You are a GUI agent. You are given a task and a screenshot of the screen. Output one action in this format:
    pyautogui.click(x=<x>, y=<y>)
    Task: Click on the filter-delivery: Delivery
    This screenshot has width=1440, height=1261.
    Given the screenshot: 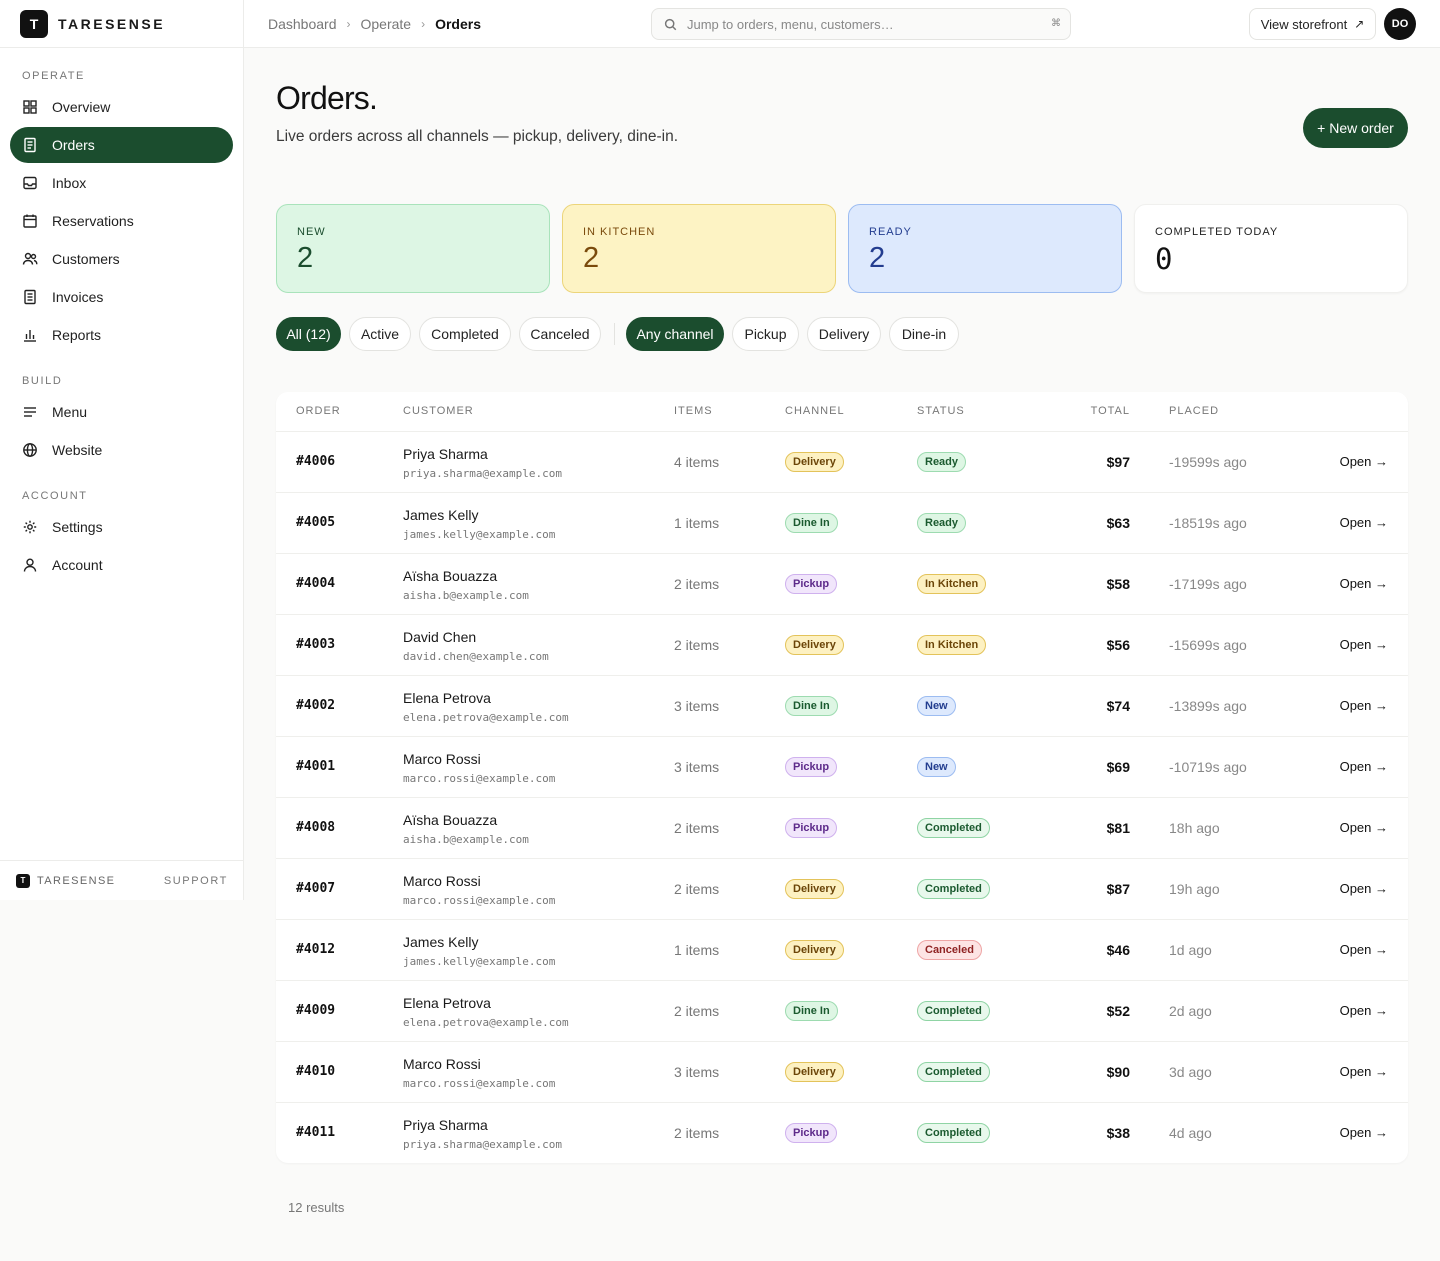 What is the action you would take?
    pyautogui.click(x=844, y=334)
    